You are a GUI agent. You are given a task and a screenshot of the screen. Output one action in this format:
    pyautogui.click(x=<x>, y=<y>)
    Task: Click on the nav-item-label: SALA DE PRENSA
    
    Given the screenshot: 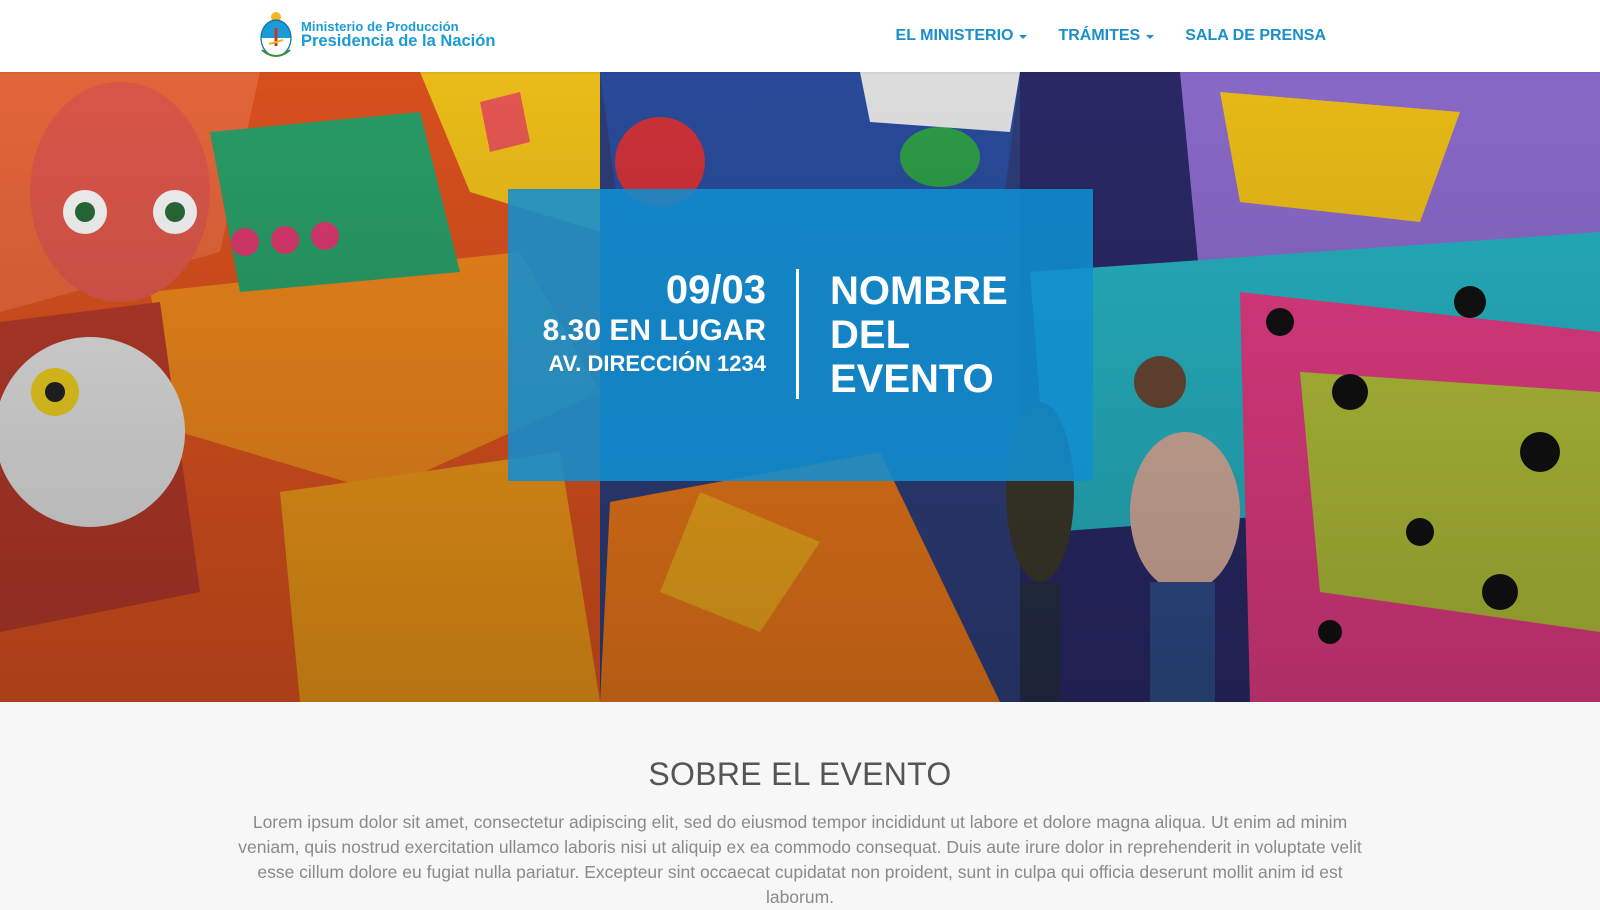 What is the action you would take?
    pyautogui.click(x=1255, y=35)
    